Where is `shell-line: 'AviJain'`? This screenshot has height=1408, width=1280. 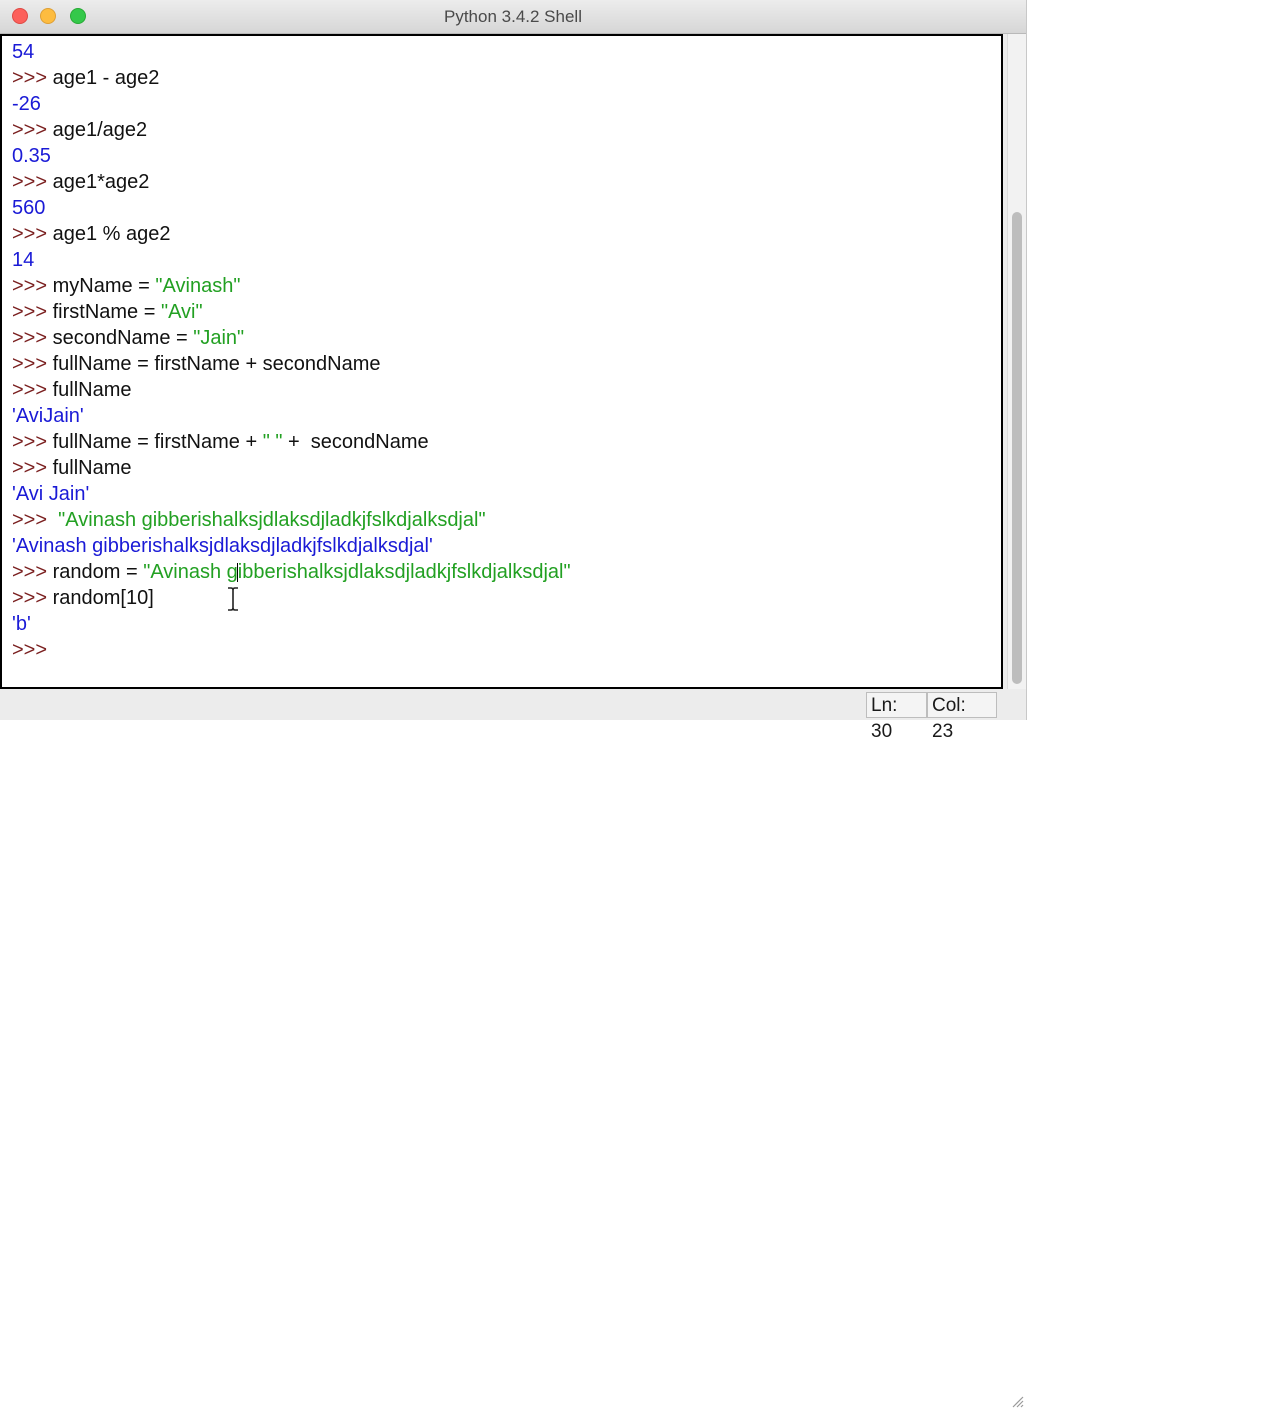
shell-line: 'AviJain' is located at coordinates (48, 416).